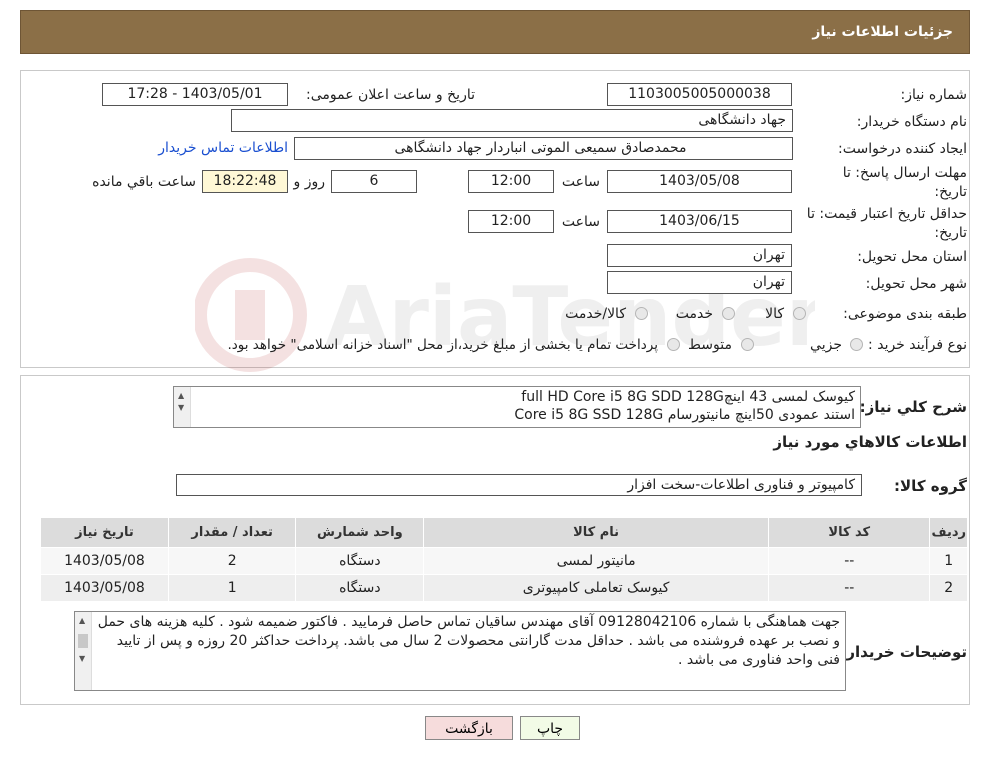 Image resolution: width=985 pixels, height=759 pixels. What do you see at coordinates (699, 94) in the screenshot?
I see `need-number-field: 1103005005000038` at bounding box center [699, 94].